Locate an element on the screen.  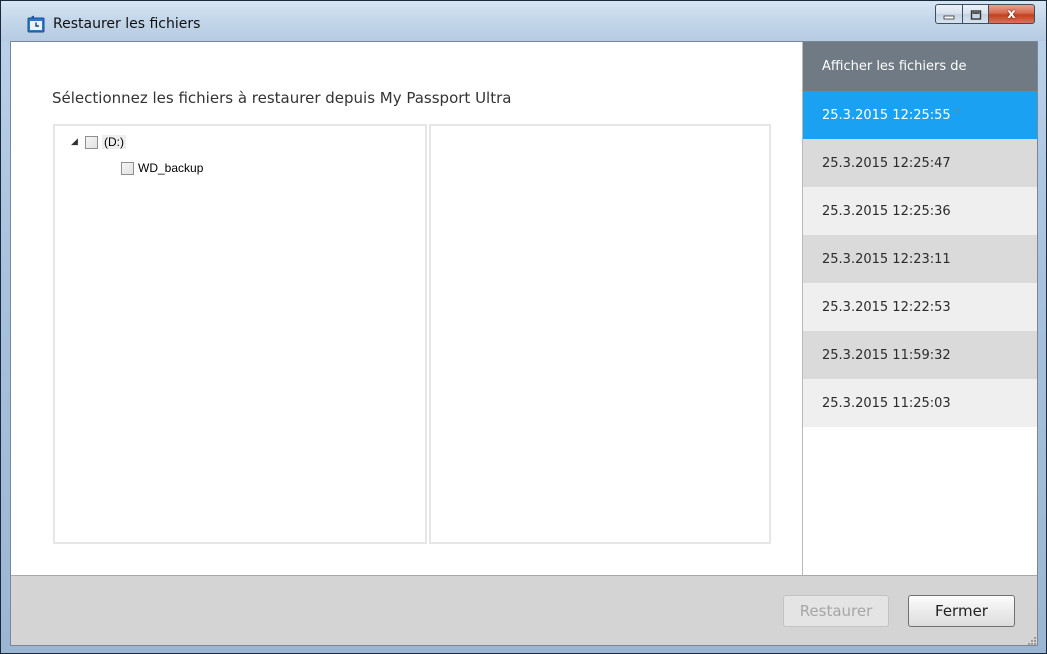
tree-item-drive-d: ◢ (D:) is located at coordinates (98, 142).